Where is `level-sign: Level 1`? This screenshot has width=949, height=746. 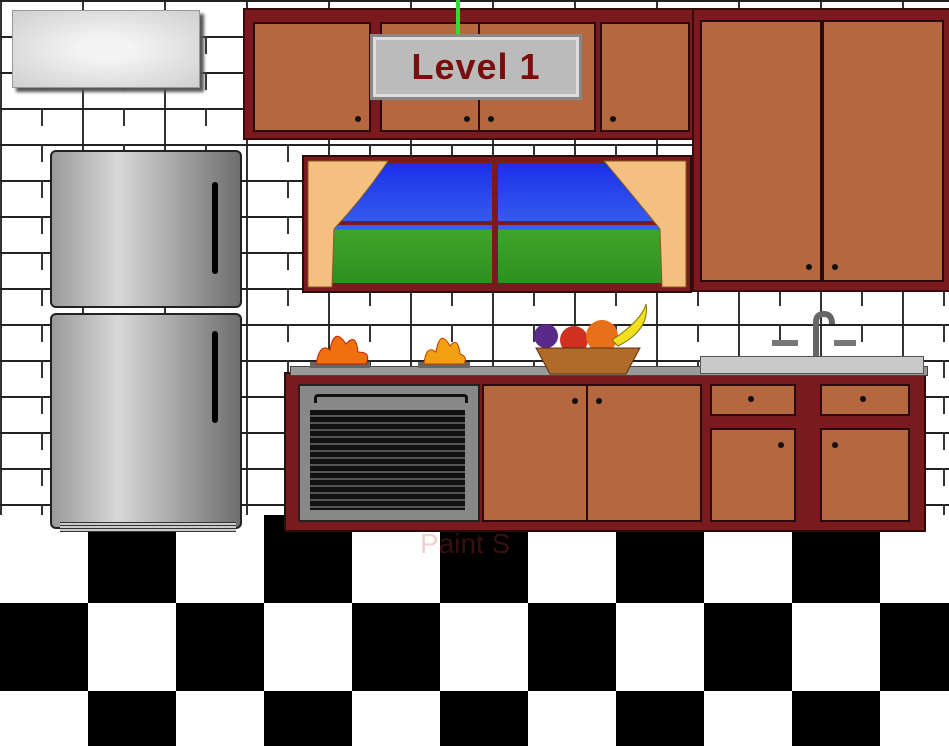 level-sign: Level 1 is located at coordinates (476, 67).